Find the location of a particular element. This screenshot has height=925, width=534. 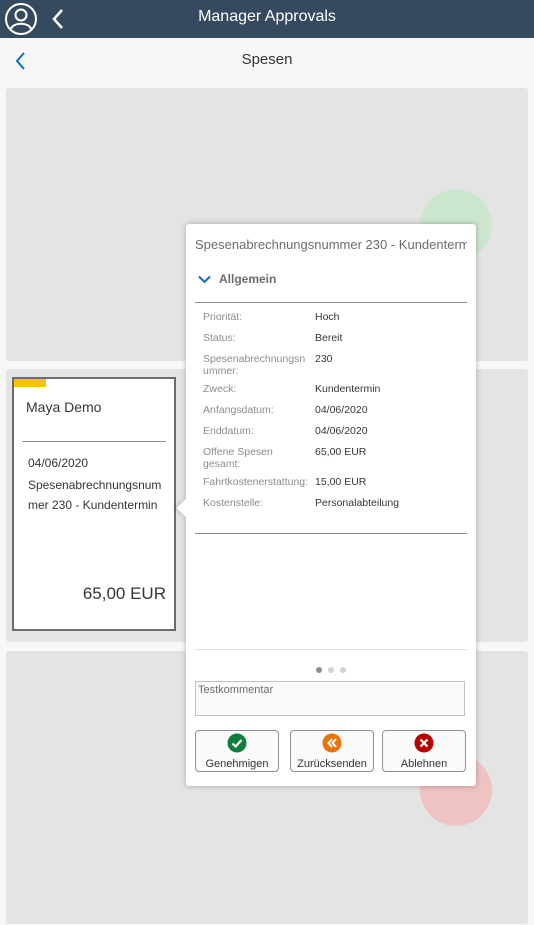

field-label: Priorität: is located at coordinates (223, 317).